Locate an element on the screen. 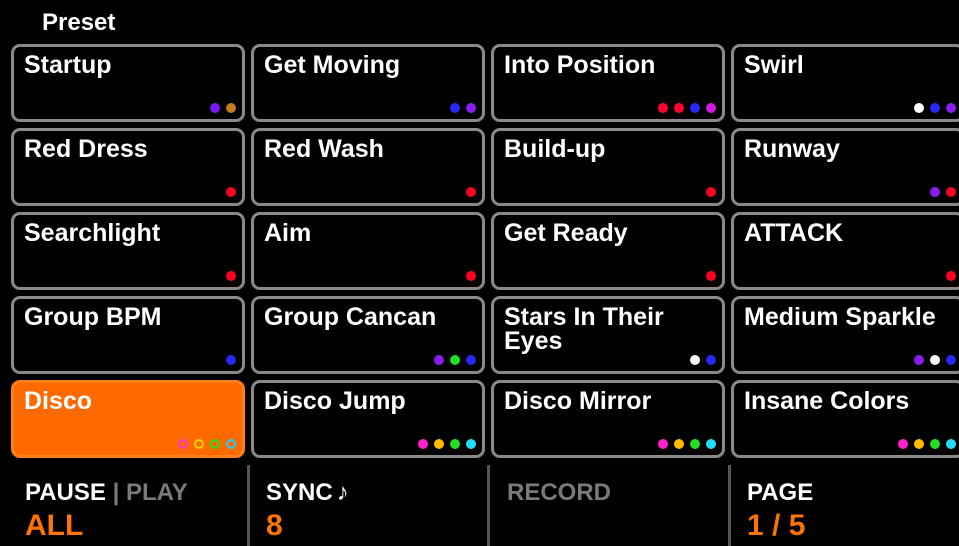  pause-value: ALL is located at coordinates (54, 525).